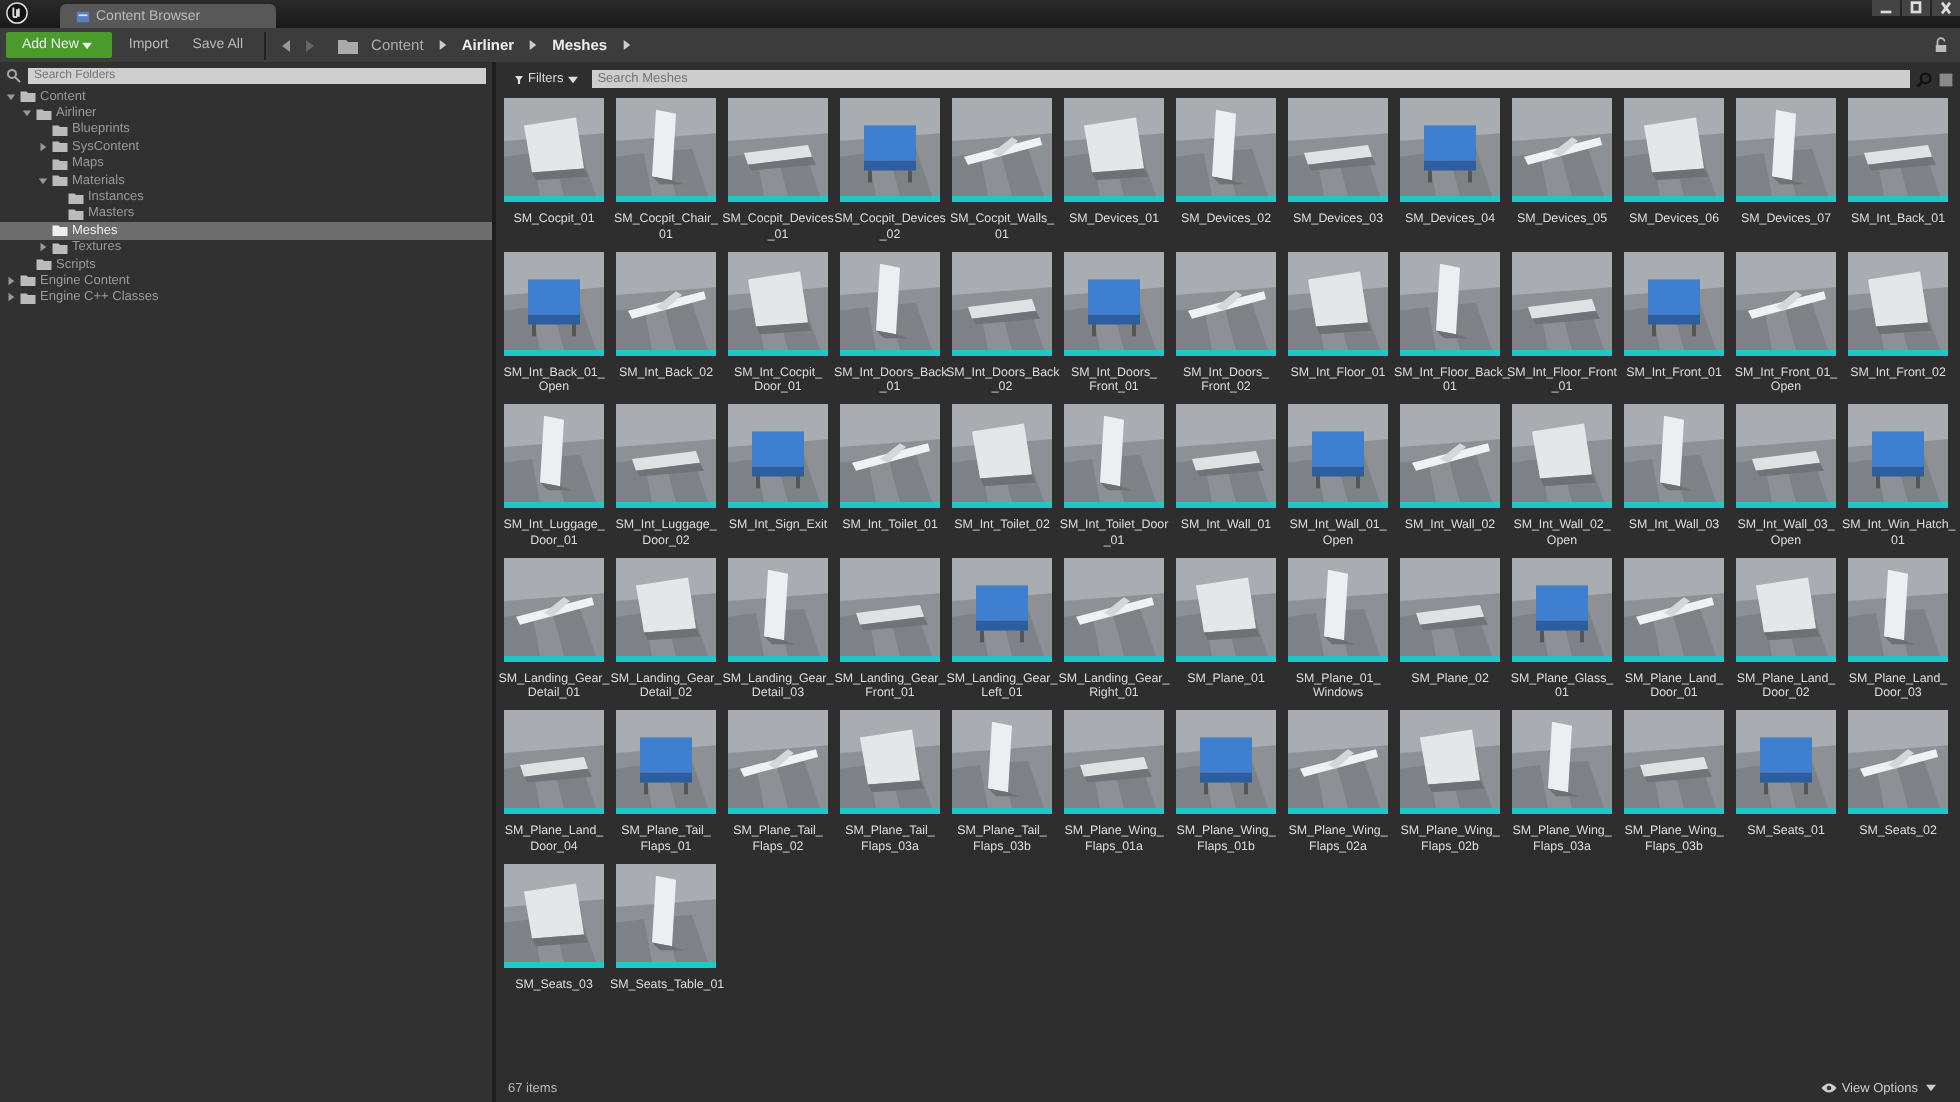  What do you see at coordinates (1941, 45) in the screenshot?
I see `lock-icon` at bounding box center [1941, 45].